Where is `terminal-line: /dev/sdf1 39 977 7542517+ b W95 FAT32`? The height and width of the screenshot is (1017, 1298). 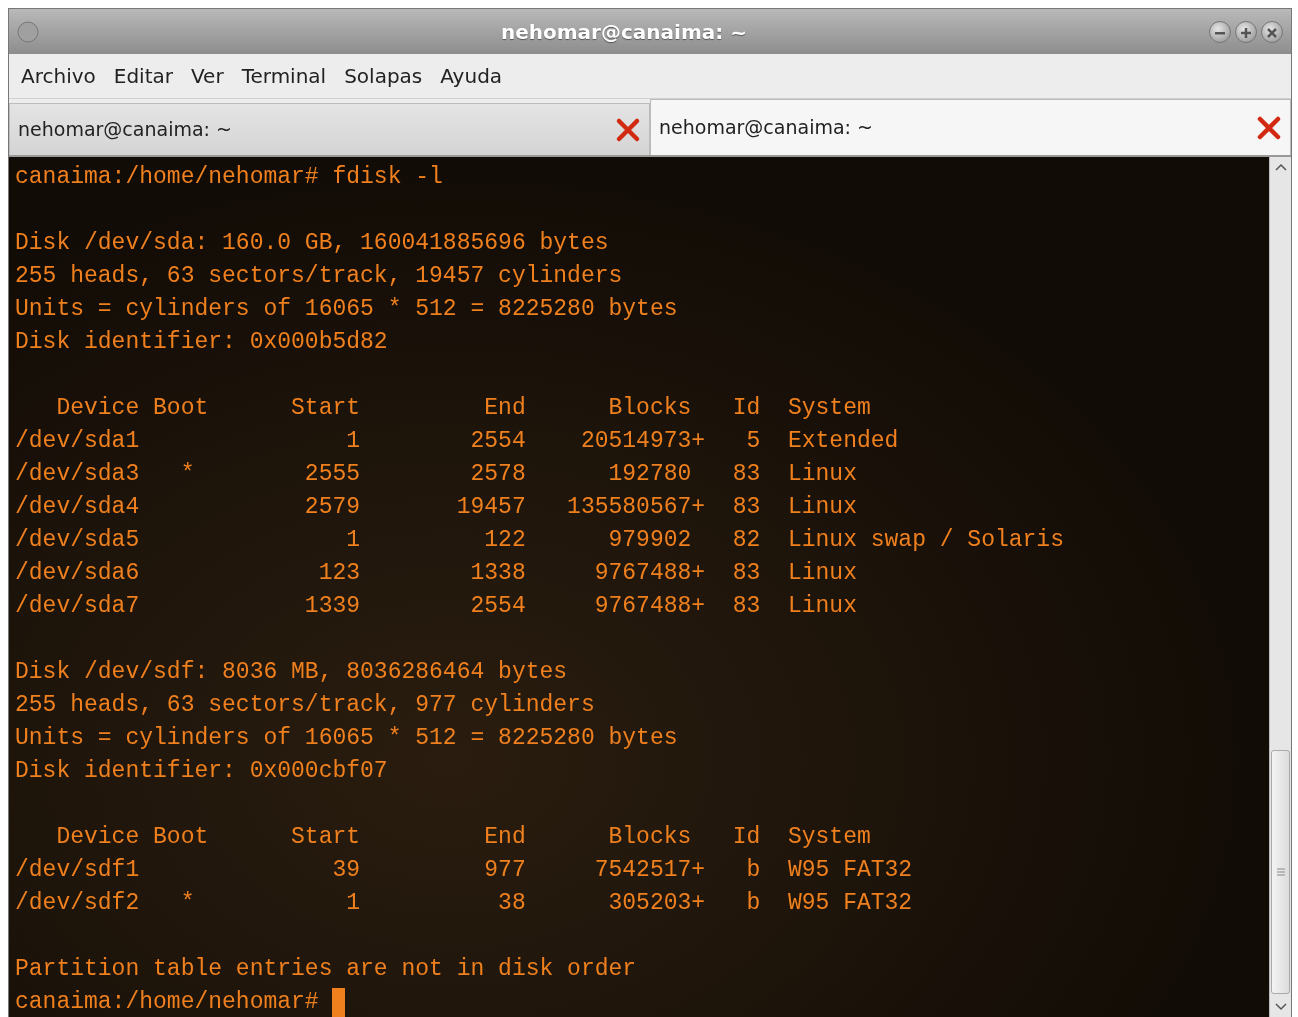
terminal-line: /dev/sdf1 39 977 7542517+ b W95 FAT32 is located at coordinates (464, 870).